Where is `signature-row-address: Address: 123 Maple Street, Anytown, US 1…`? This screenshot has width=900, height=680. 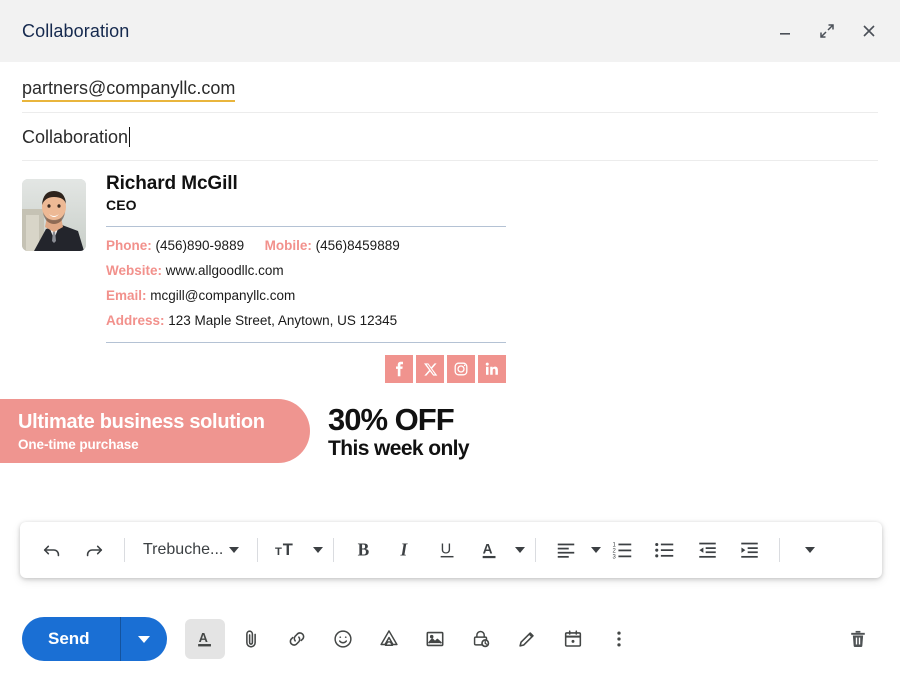
signature-row-address: Address: 123 Maple Street, Anytown, US 1… is located at coordinates (311, 321).